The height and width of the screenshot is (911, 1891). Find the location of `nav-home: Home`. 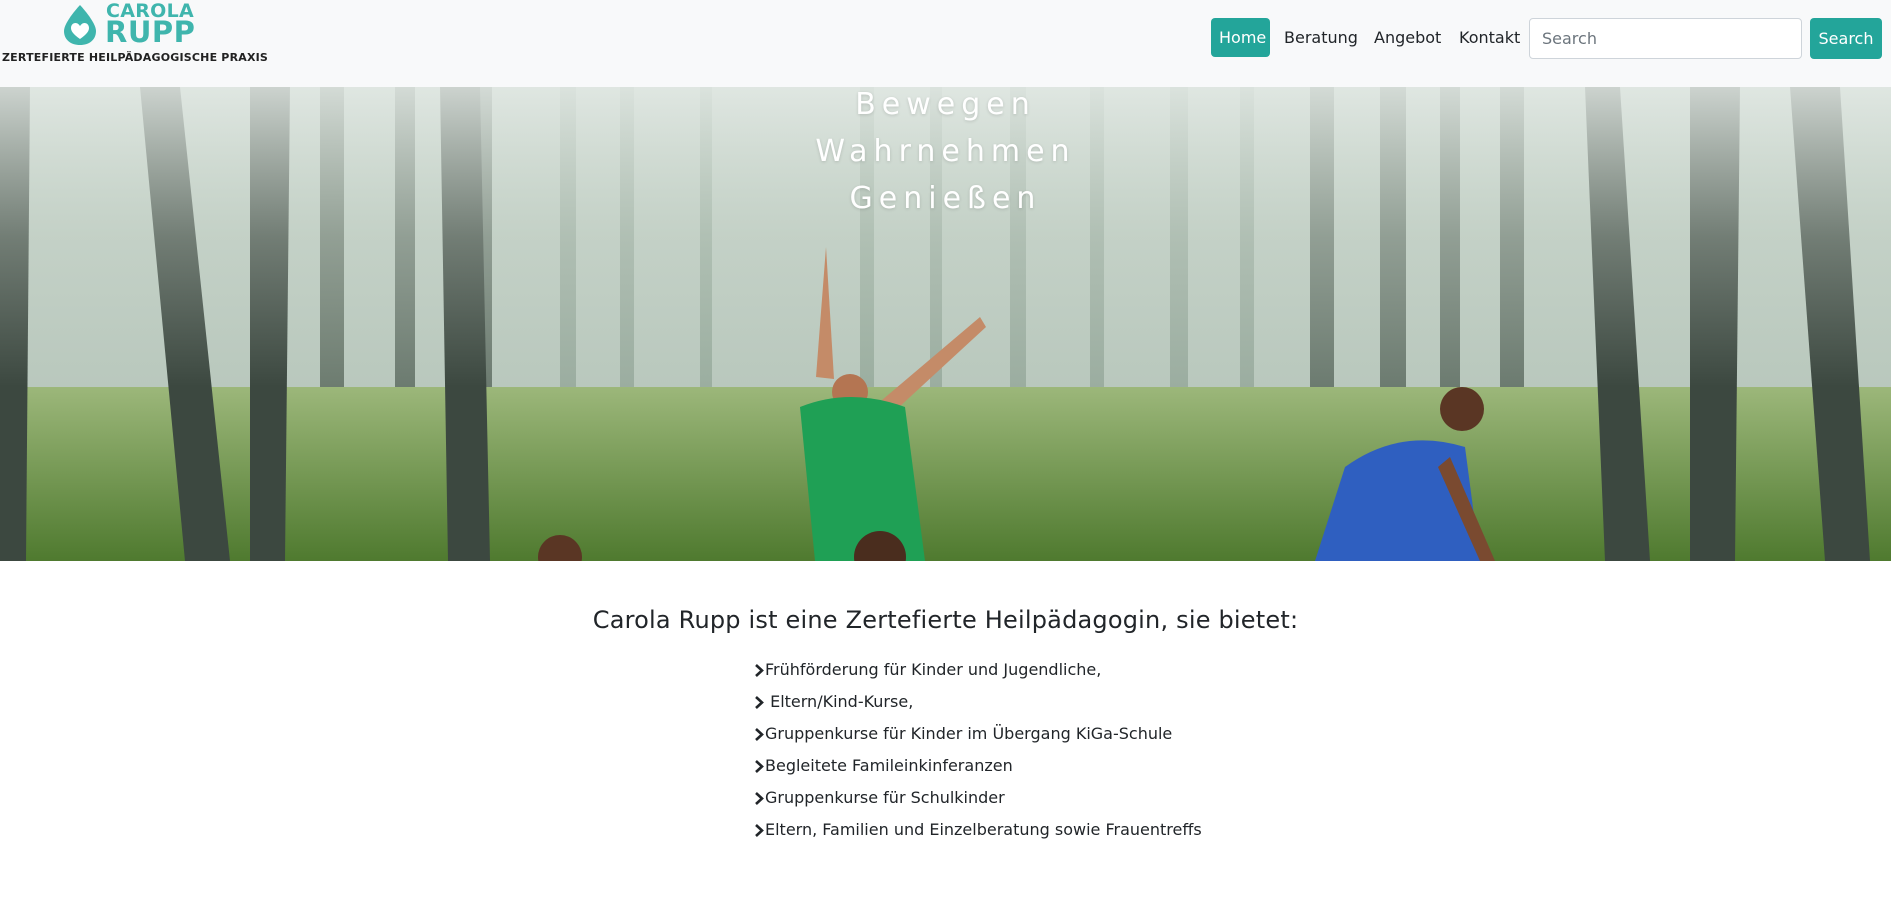

nav-home: Home is located at coordinates (1240, 37).